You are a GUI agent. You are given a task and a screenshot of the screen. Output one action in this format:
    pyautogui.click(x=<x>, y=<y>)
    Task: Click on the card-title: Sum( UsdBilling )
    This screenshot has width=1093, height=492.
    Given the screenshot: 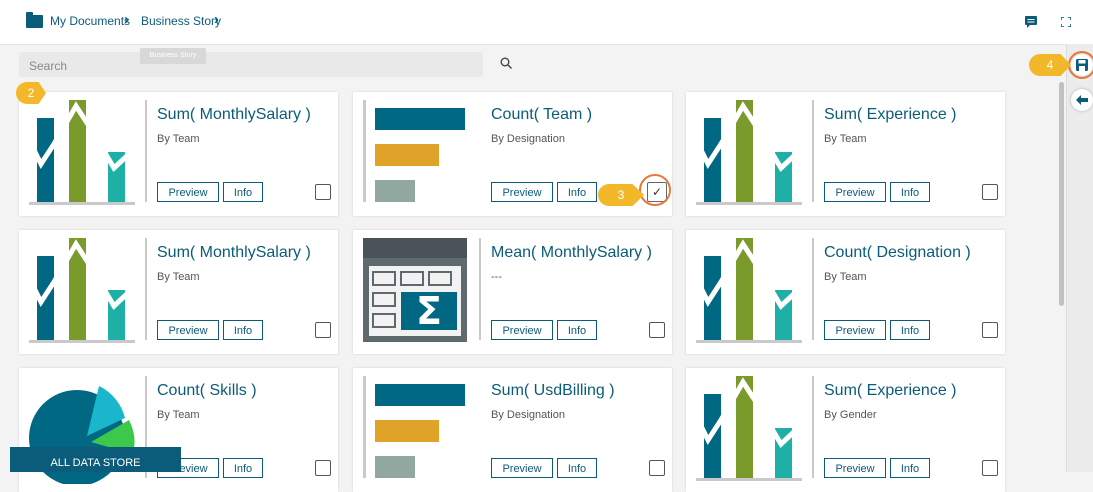 What is the action you would take?
    pyautogui.click(x=553, y=390)
    